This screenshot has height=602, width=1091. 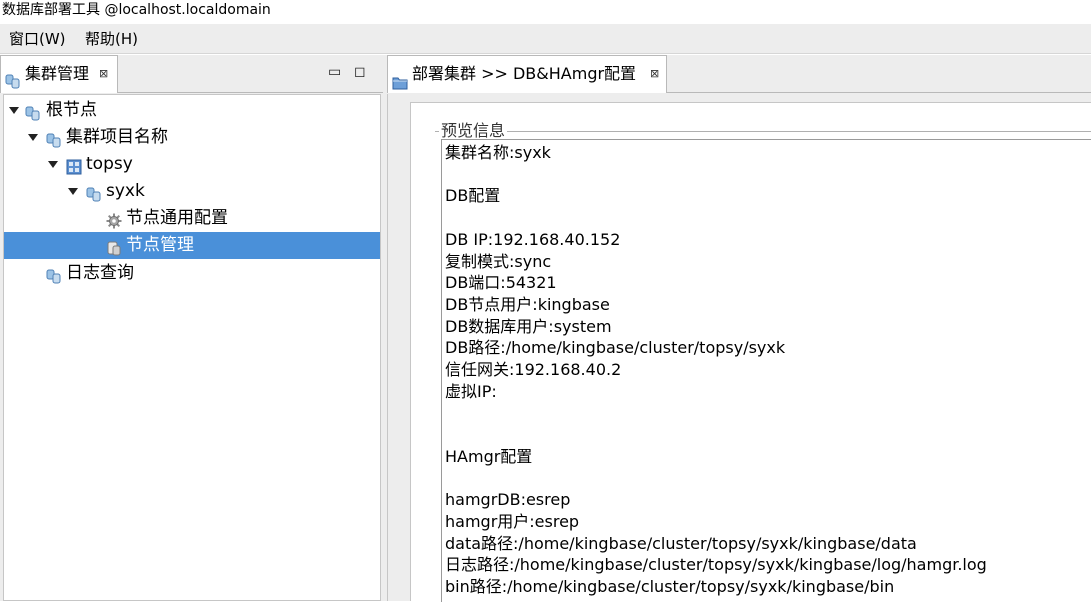 I want to click on tree-item-label: 集群项目名称, so click(x=117, y=137).